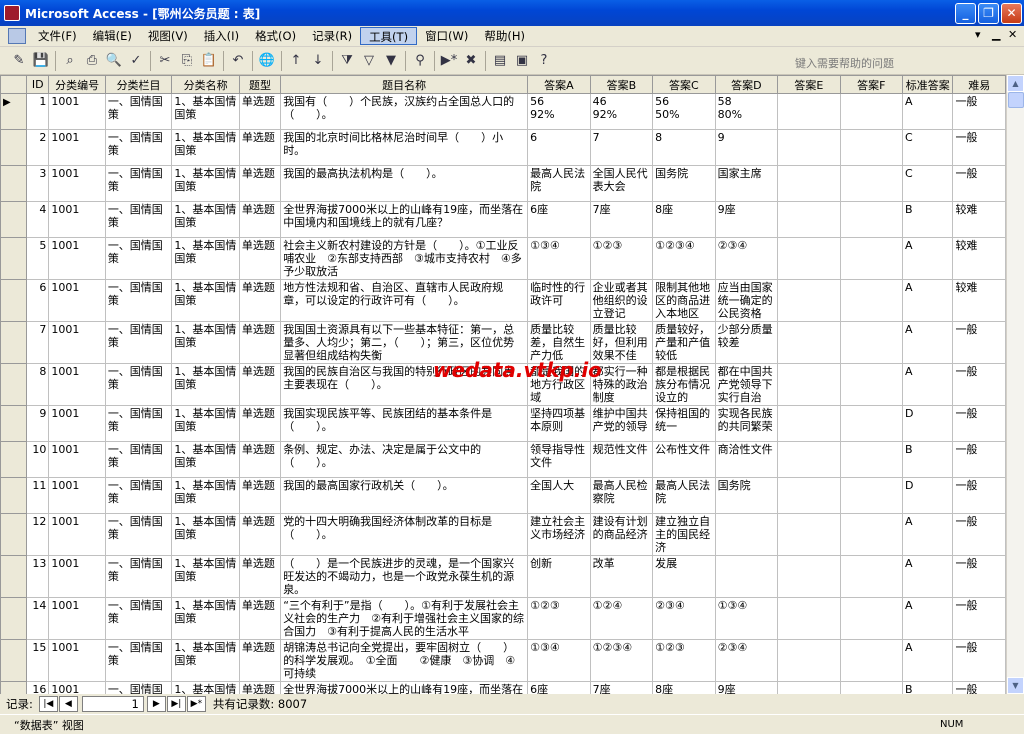 This screenshot has width=1024, height=734. I want to click on spelling-icon: ✓, so click(136, 61).